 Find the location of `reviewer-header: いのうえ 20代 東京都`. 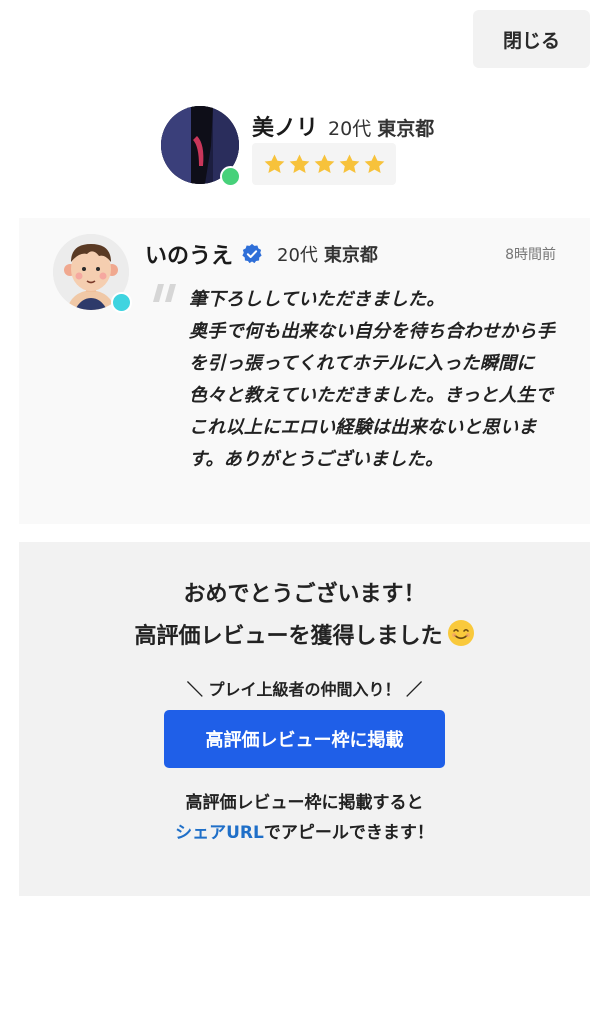

reviewer-header: いのうえ 20代 東京都 is located at coordinates (261, 254).